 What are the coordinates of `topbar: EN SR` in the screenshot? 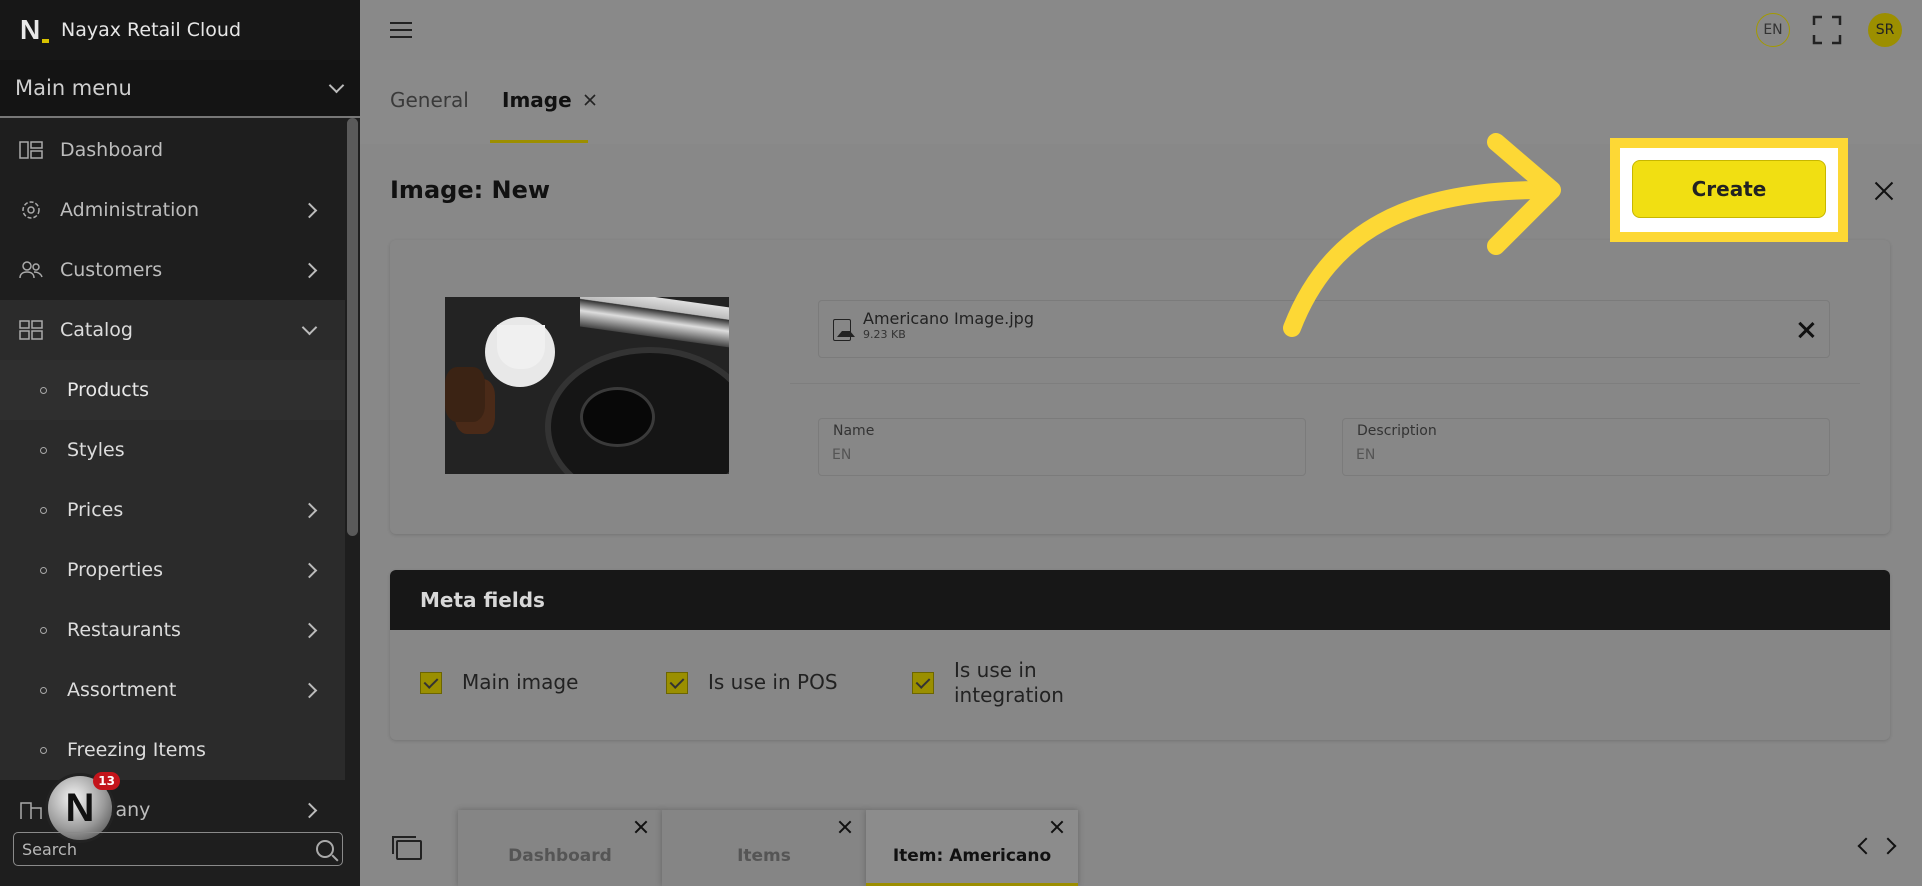 It's located at (1141, 30).